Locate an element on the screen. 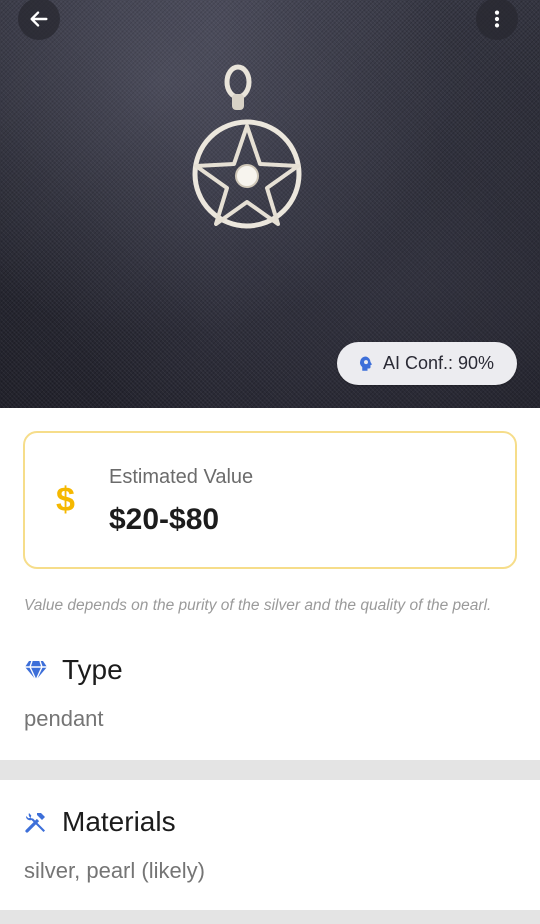 This screenshot has height=924, width=540. estimated-value-card: $ Estimated Value $20-$80 is located at coordinates (270, 500).